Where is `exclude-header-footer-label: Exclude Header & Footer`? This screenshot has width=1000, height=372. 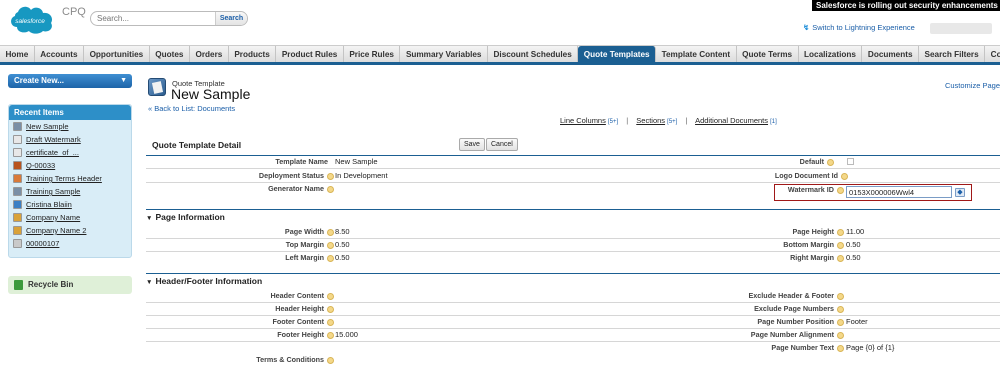
exclude-header-footer-label: Exclude Header & Footer is located at coordinates (796, 295).